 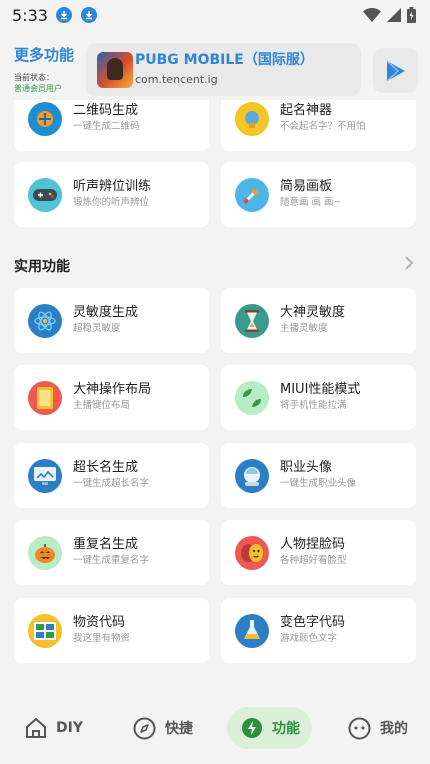 I want to click on game-package: com.tencent.ig, so click(x=176, y=79).